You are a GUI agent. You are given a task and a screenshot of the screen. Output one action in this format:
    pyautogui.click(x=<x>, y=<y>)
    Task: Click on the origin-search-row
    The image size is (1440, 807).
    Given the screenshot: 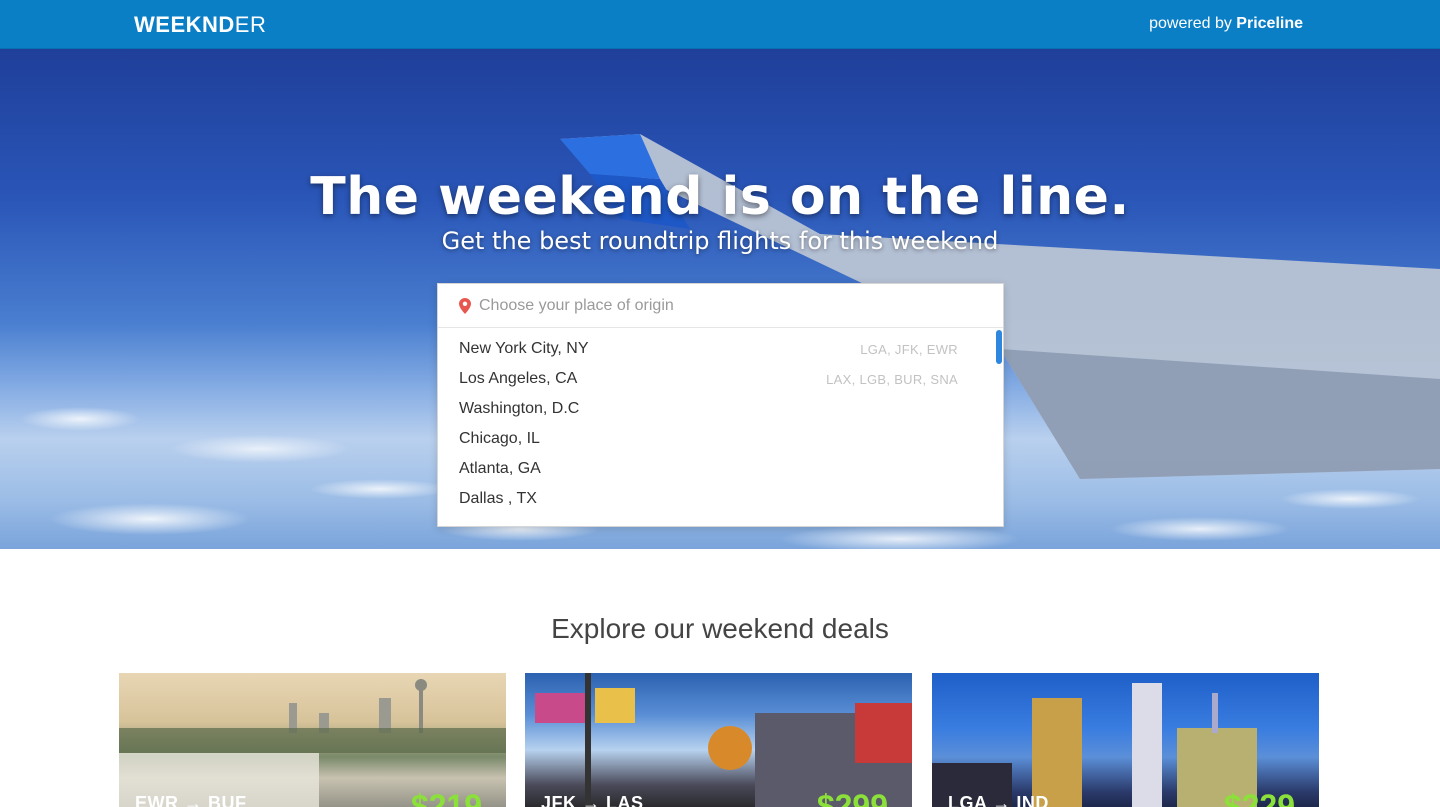 What is the action you would take?
    pyautogui.click(x=720, y=306)
    